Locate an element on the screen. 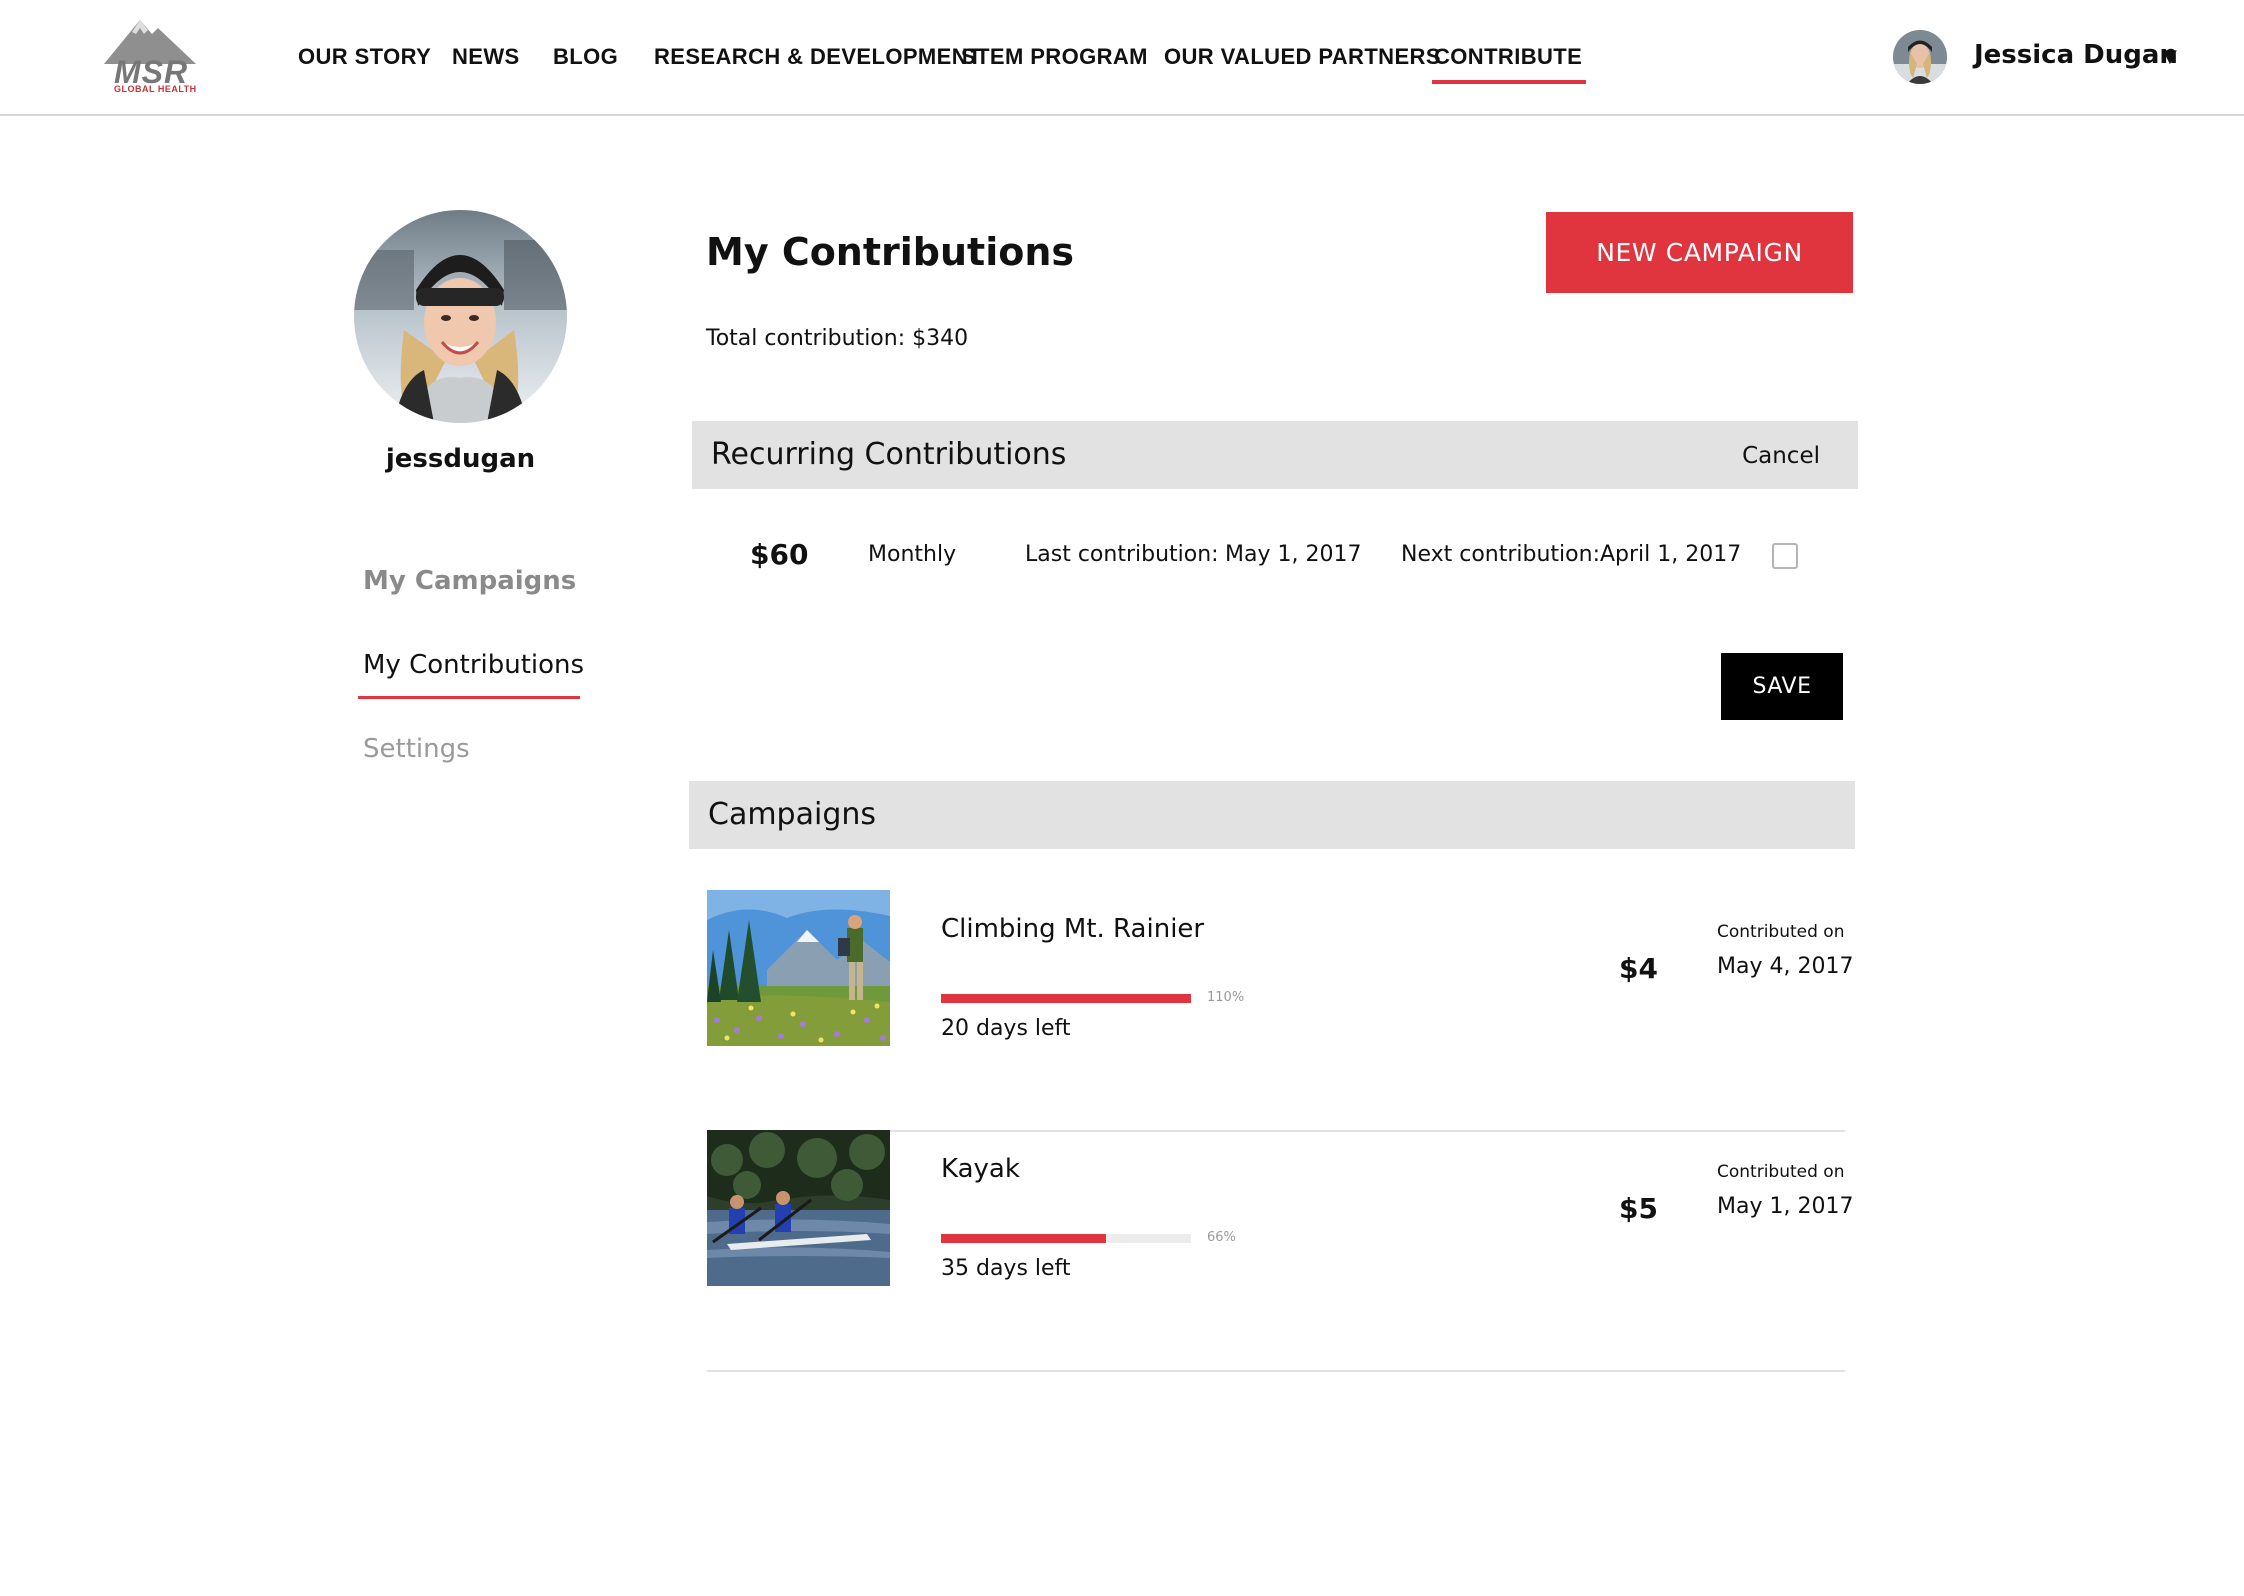  profile-photo is located at coordinates (460, 316).